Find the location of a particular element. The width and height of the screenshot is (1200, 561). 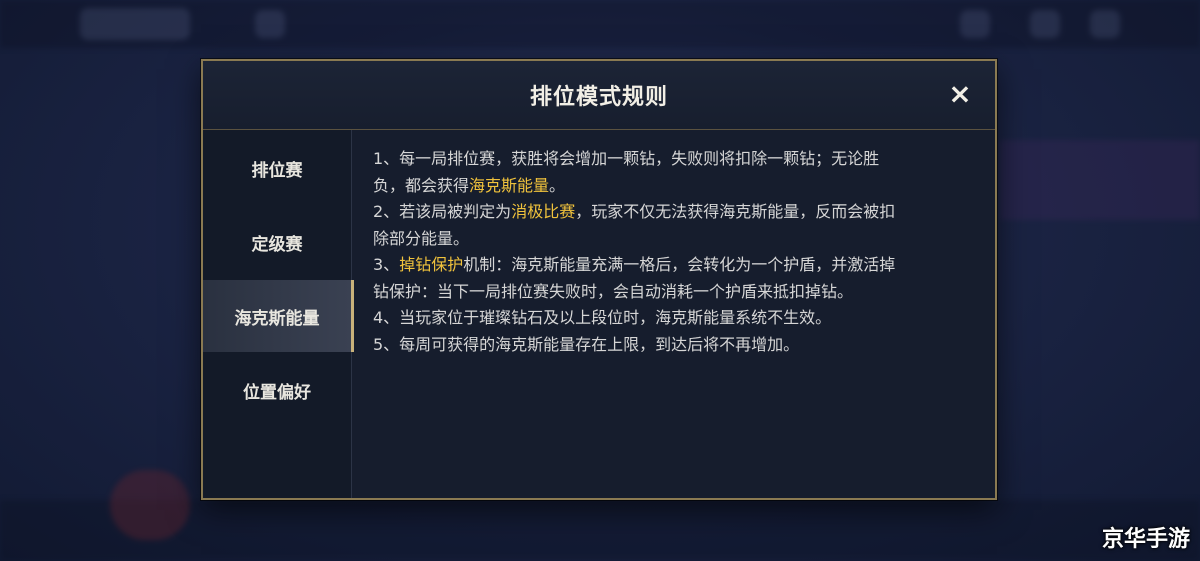

tab-label: 位置偏好 is located at coordinates (277, 392).